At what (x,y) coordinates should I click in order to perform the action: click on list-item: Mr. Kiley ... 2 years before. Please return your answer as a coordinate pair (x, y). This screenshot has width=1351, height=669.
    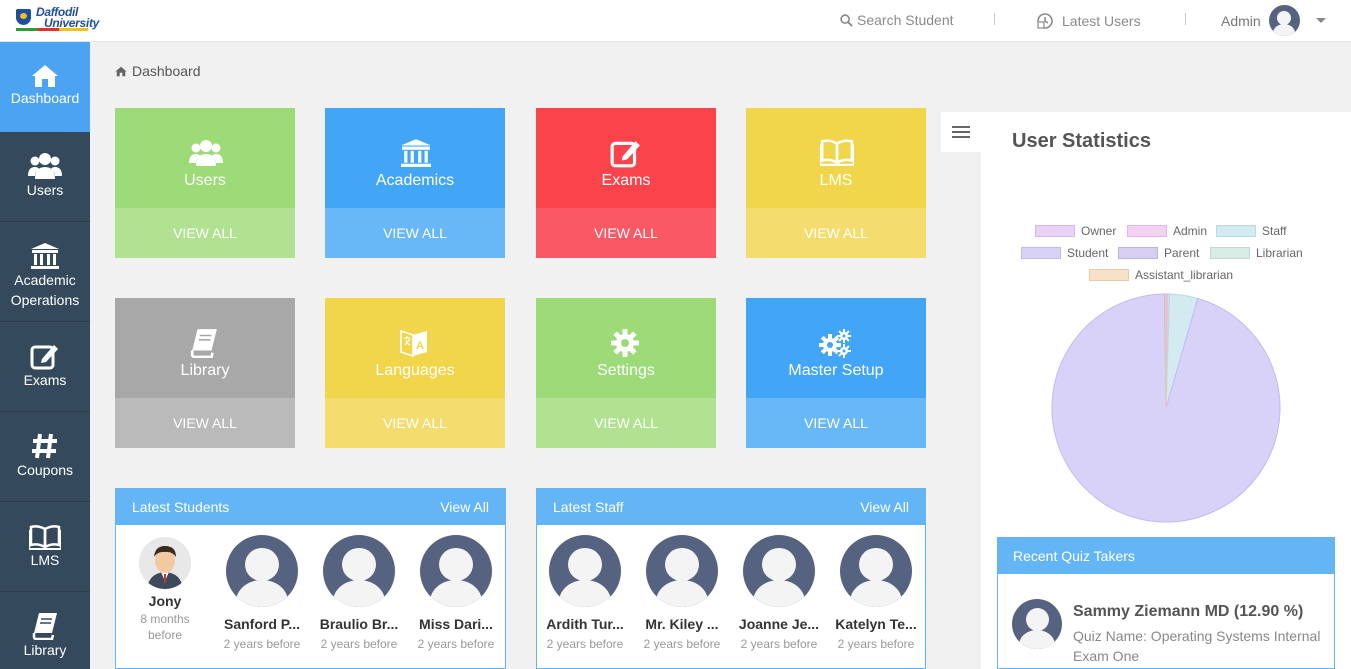
    Looking at the image, I should click on (682, 593).